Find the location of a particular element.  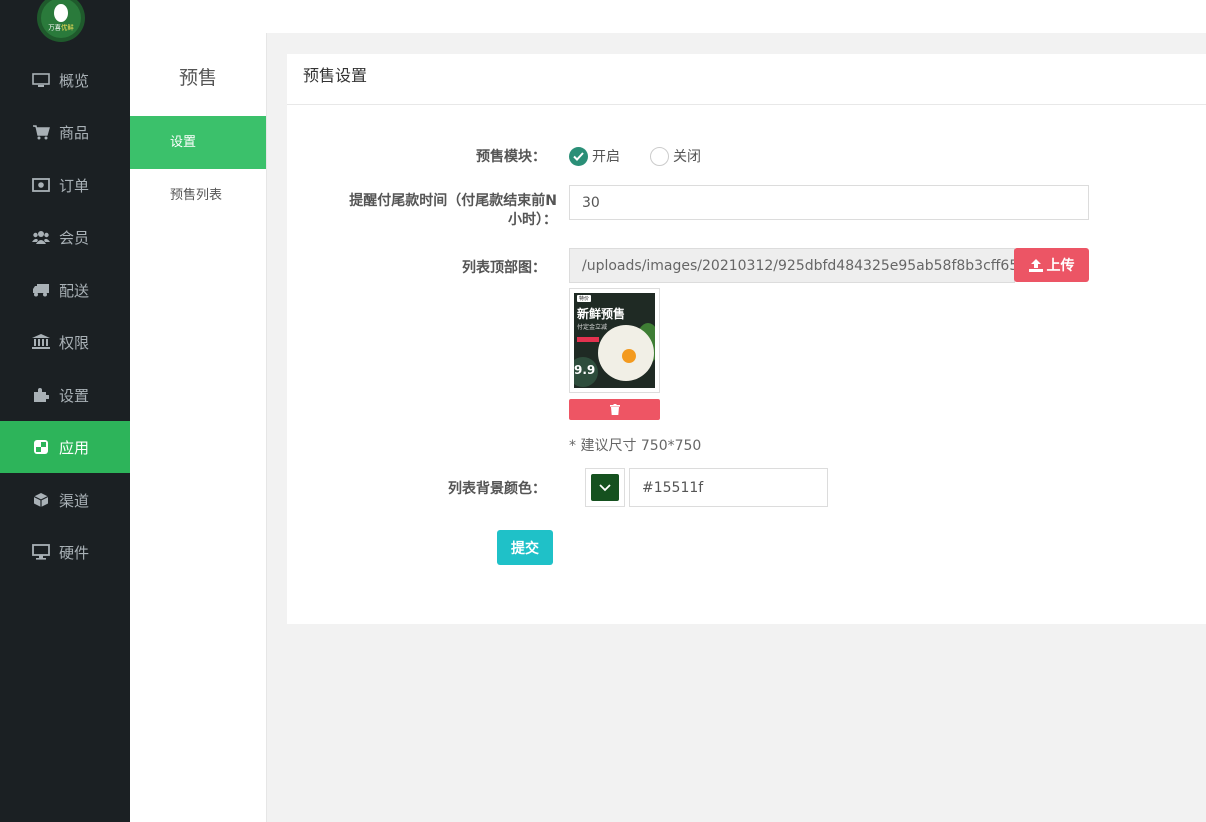

nav-item-hardware: 硬件 is located at coordinates (65, 552).